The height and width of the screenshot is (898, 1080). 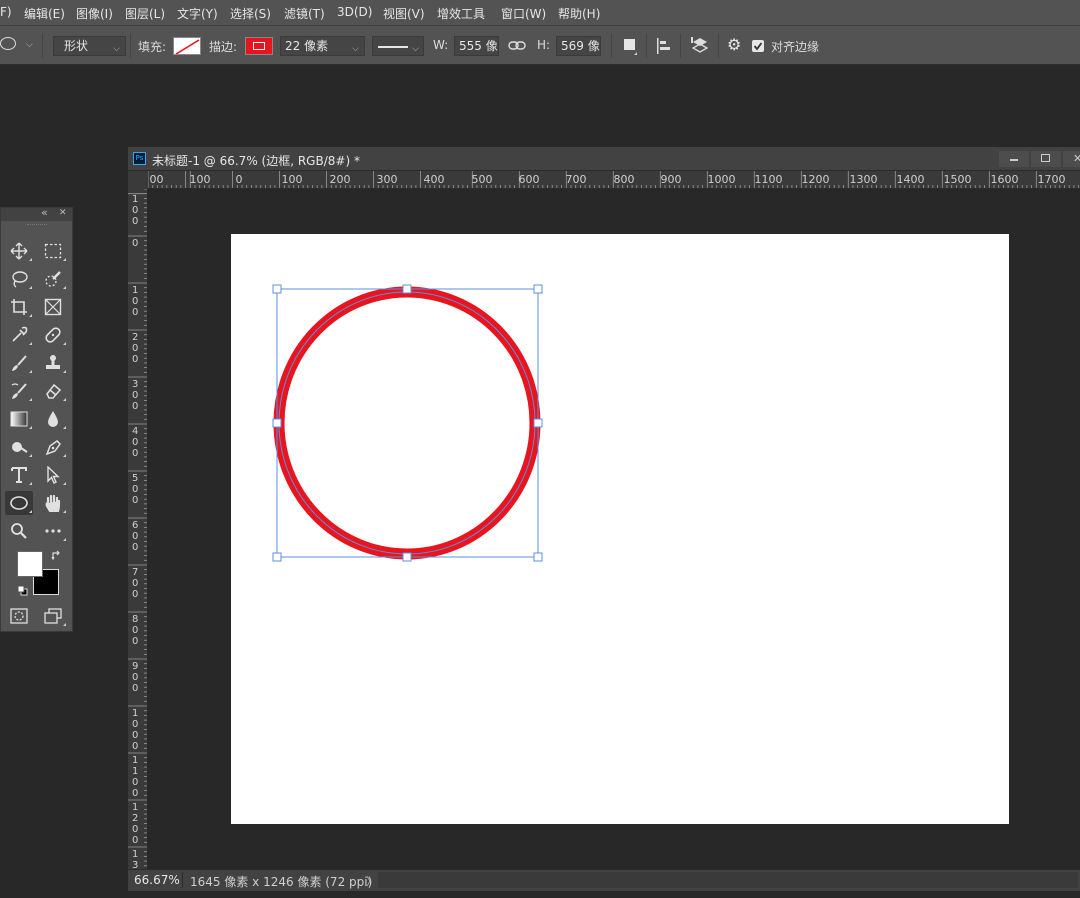 What do you see at coordinates (538, 557) in the screenshot?
I see `handle-bottom-right` at bounding box center [538, 557].